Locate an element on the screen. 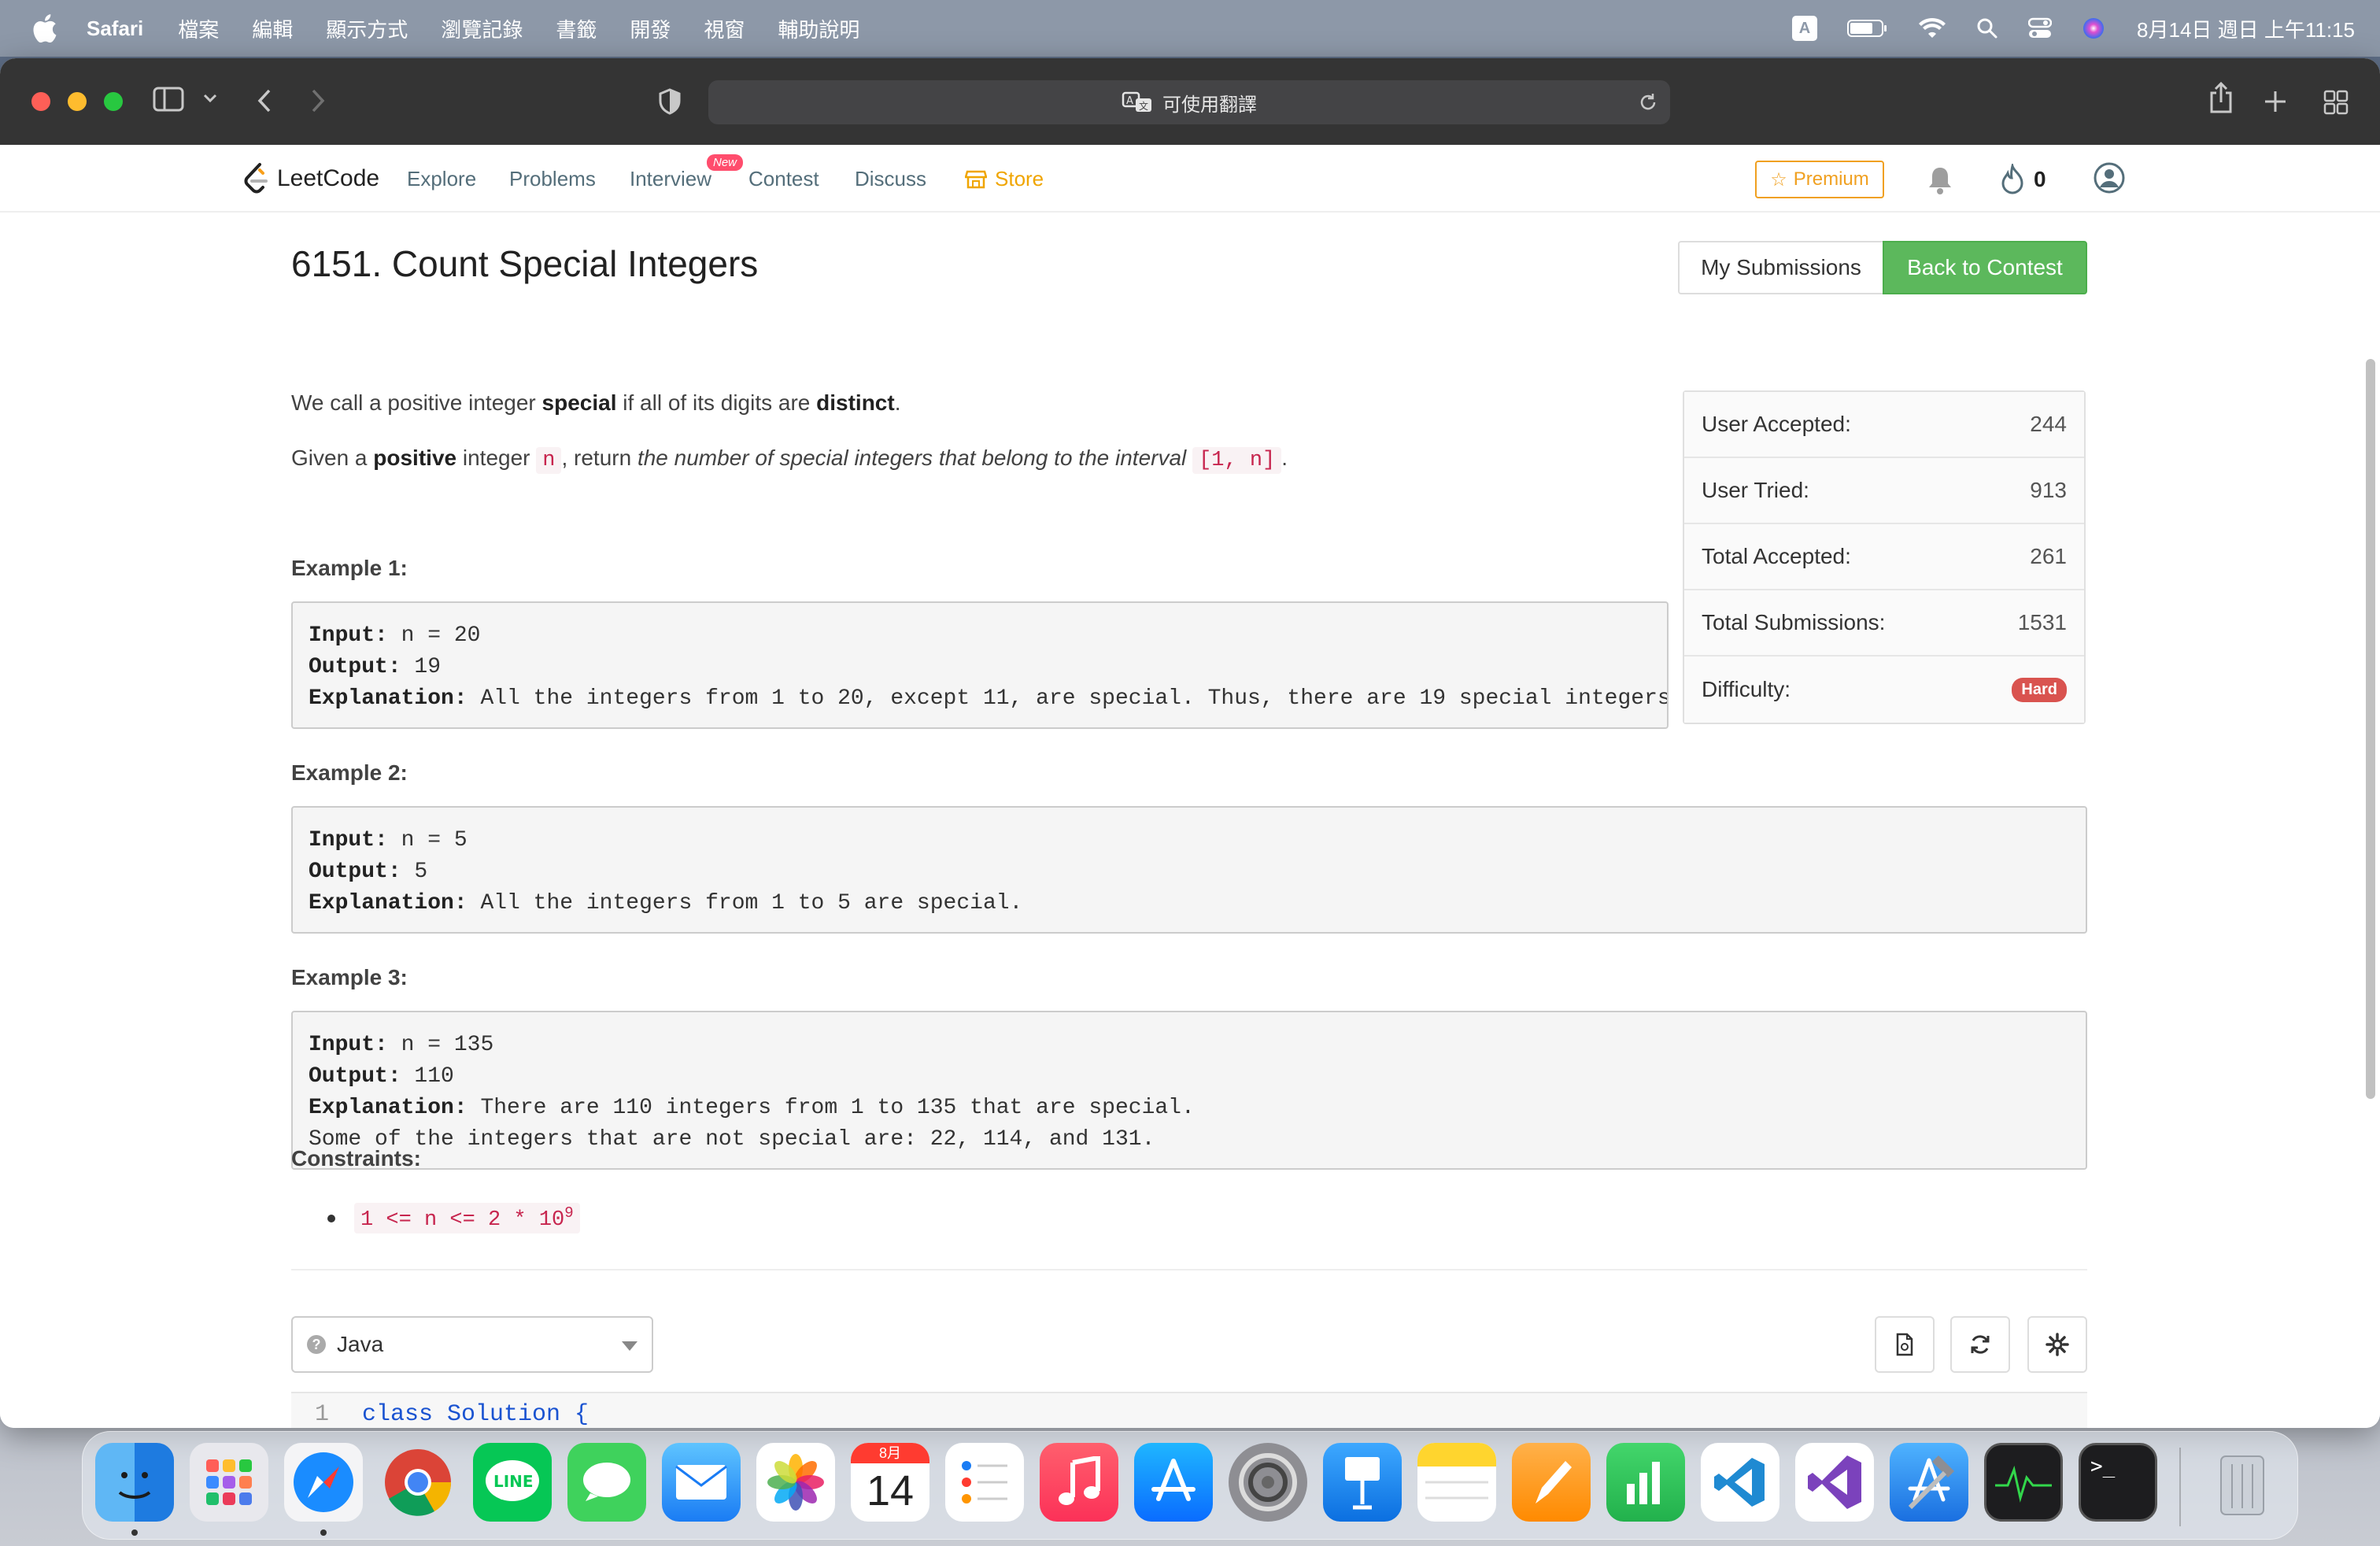  text: We call a positive integer is located at coordinates (416, 402).